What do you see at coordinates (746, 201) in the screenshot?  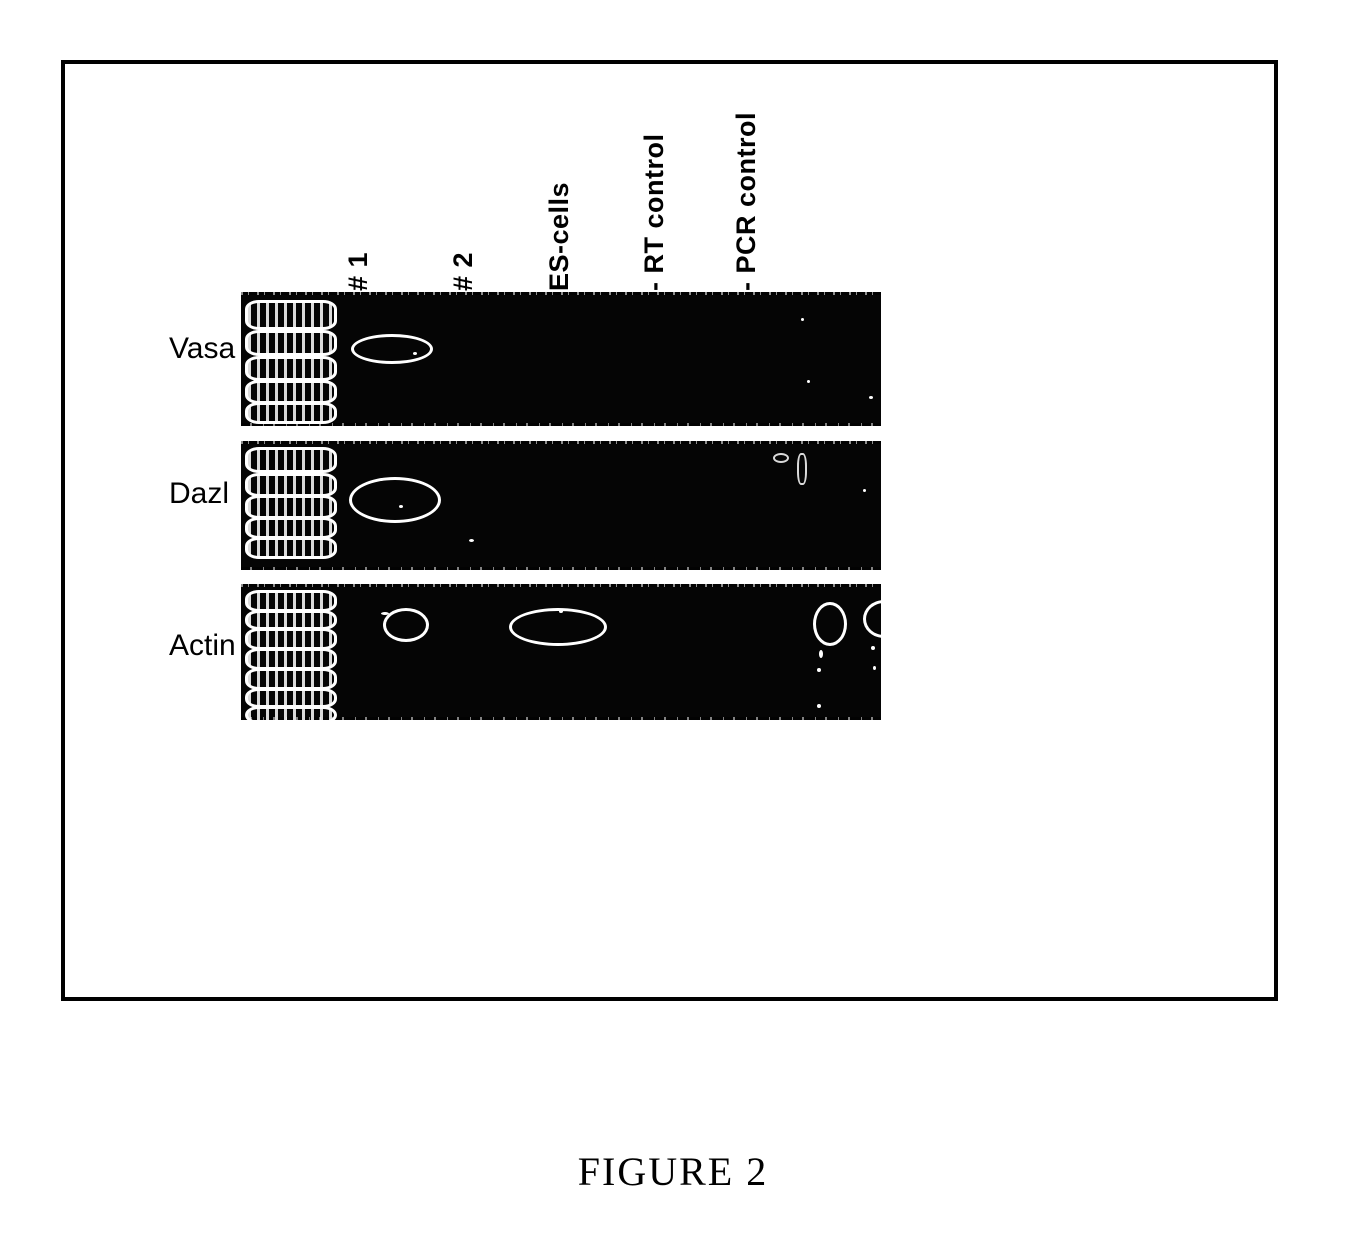 I see `lane-header-lane-pcr-control: - PCR control` at bounding box center [746, 201].